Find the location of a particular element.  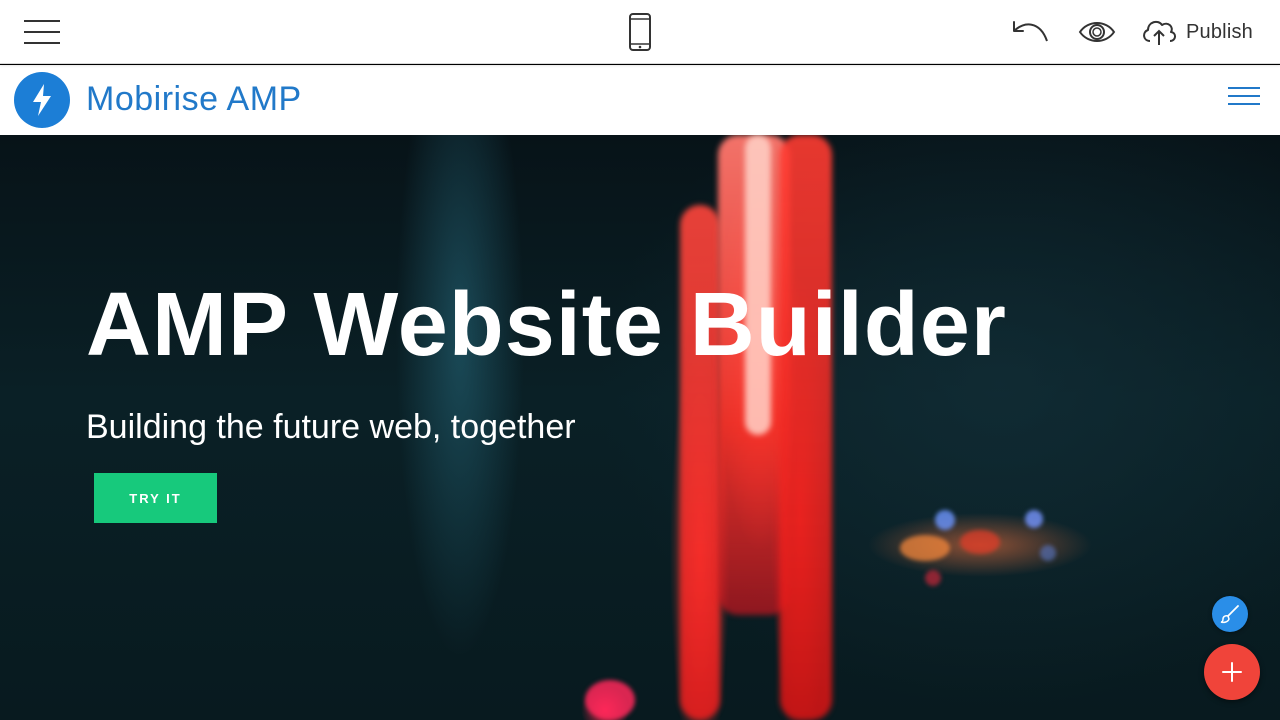

try-it-button: TRY IT is located at coordinates (155, 498).